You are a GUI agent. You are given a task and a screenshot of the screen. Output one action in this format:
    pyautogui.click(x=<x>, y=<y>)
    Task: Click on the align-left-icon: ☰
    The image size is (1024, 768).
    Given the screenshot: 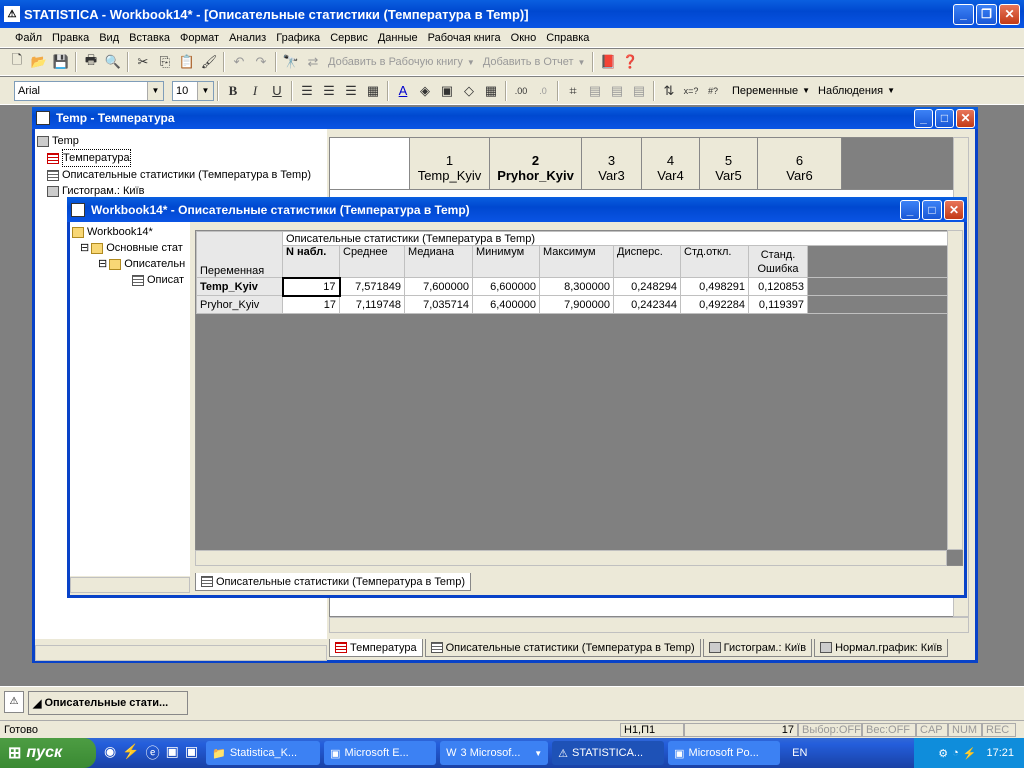 What is the action you would take?
    pyautogui.click(x=307, y=91)
    